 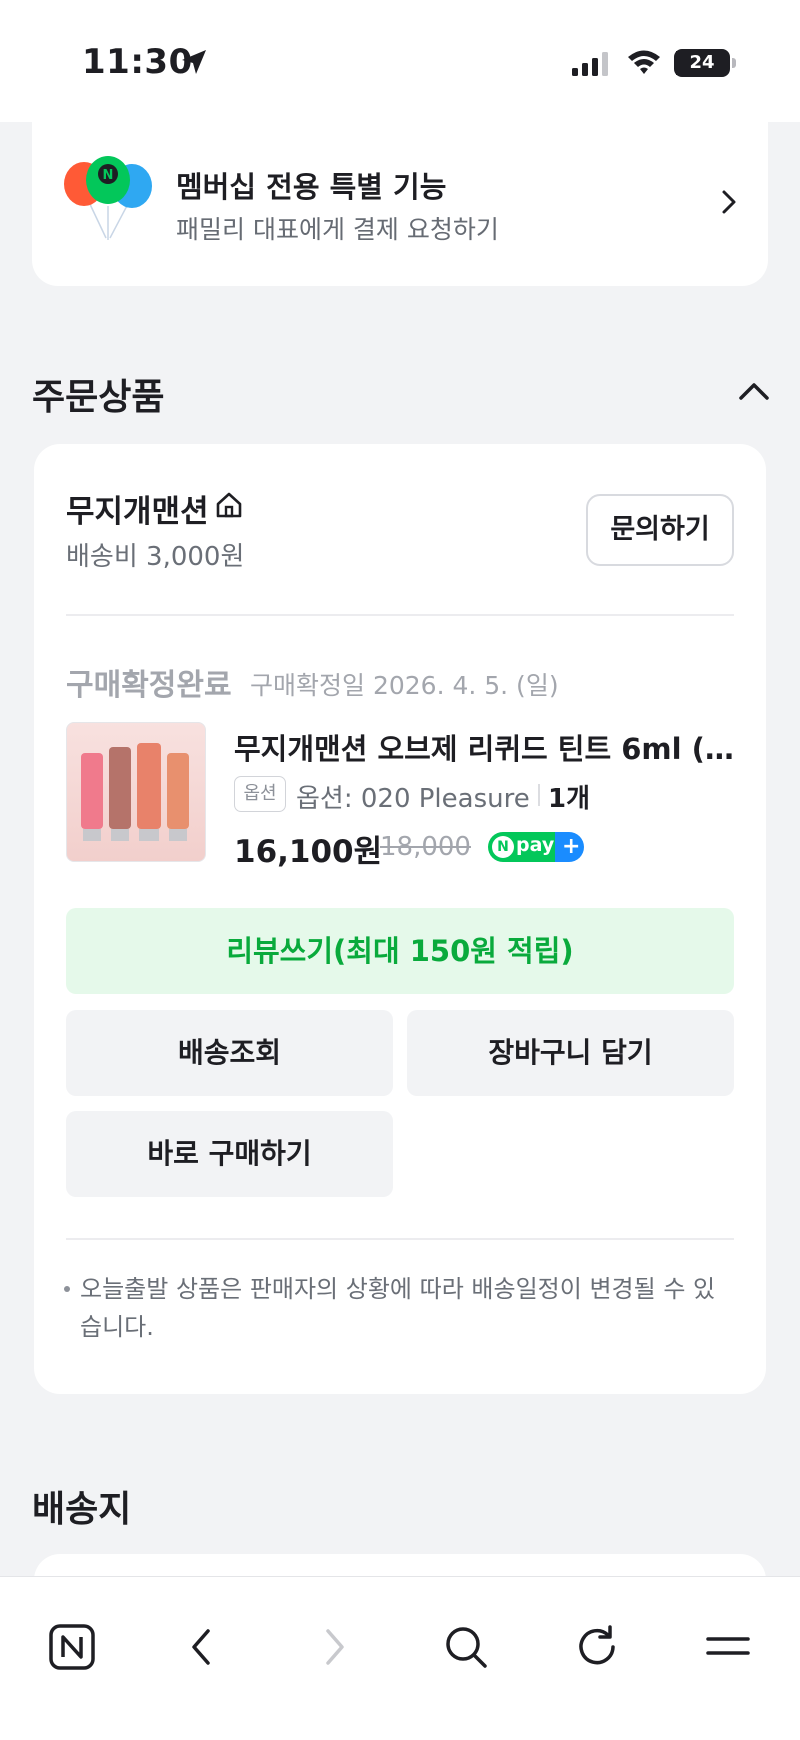 What do you see at coordinates (108, 175) in the screenshot?
I see `svg-text: N` at bounding box center [108, 175].